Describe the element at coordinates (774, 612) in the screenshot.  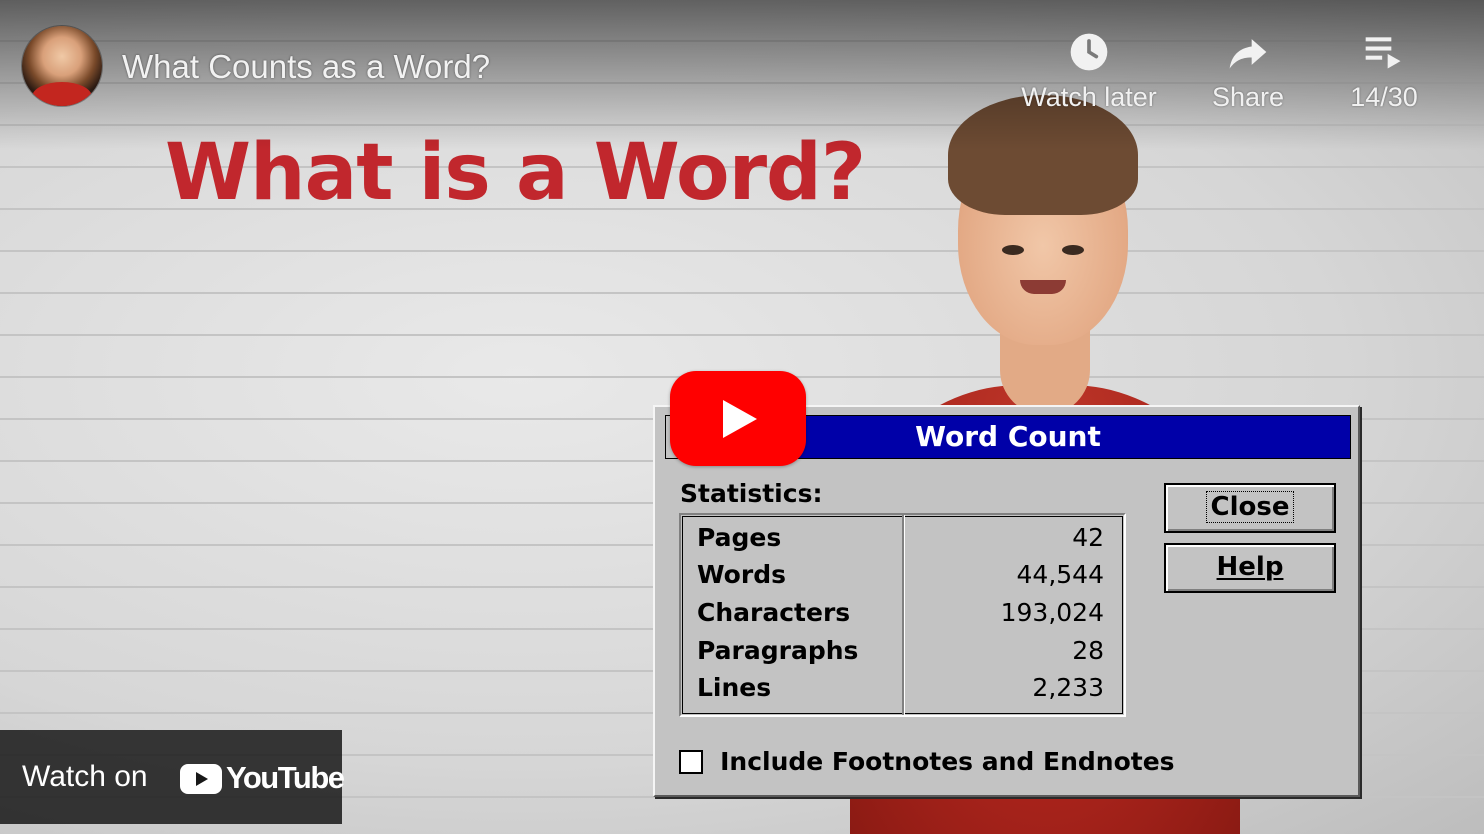
I see `stat-name-characters: Characters` at that location.